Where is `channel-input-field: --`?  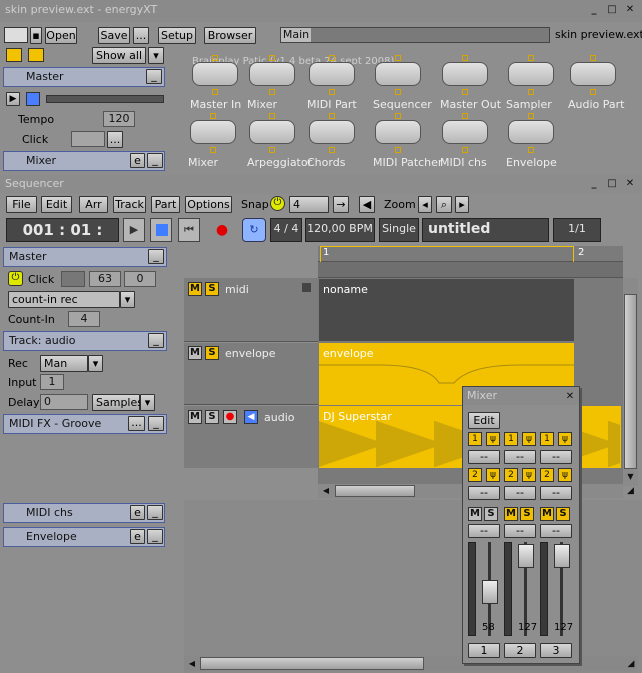
channel-input-field: -- is located at coordinates (520, 457).